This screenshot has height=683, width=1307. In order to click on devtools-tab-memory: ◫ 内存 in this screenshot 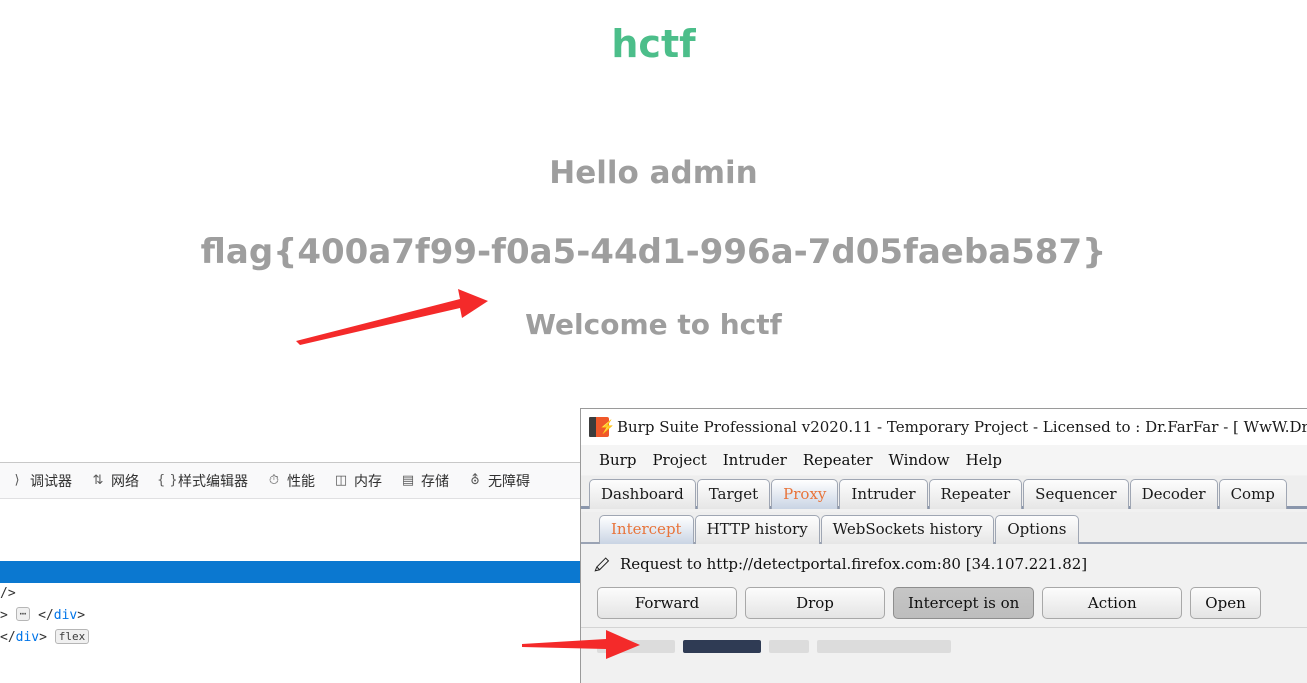, I will do `click(357, 481)`.